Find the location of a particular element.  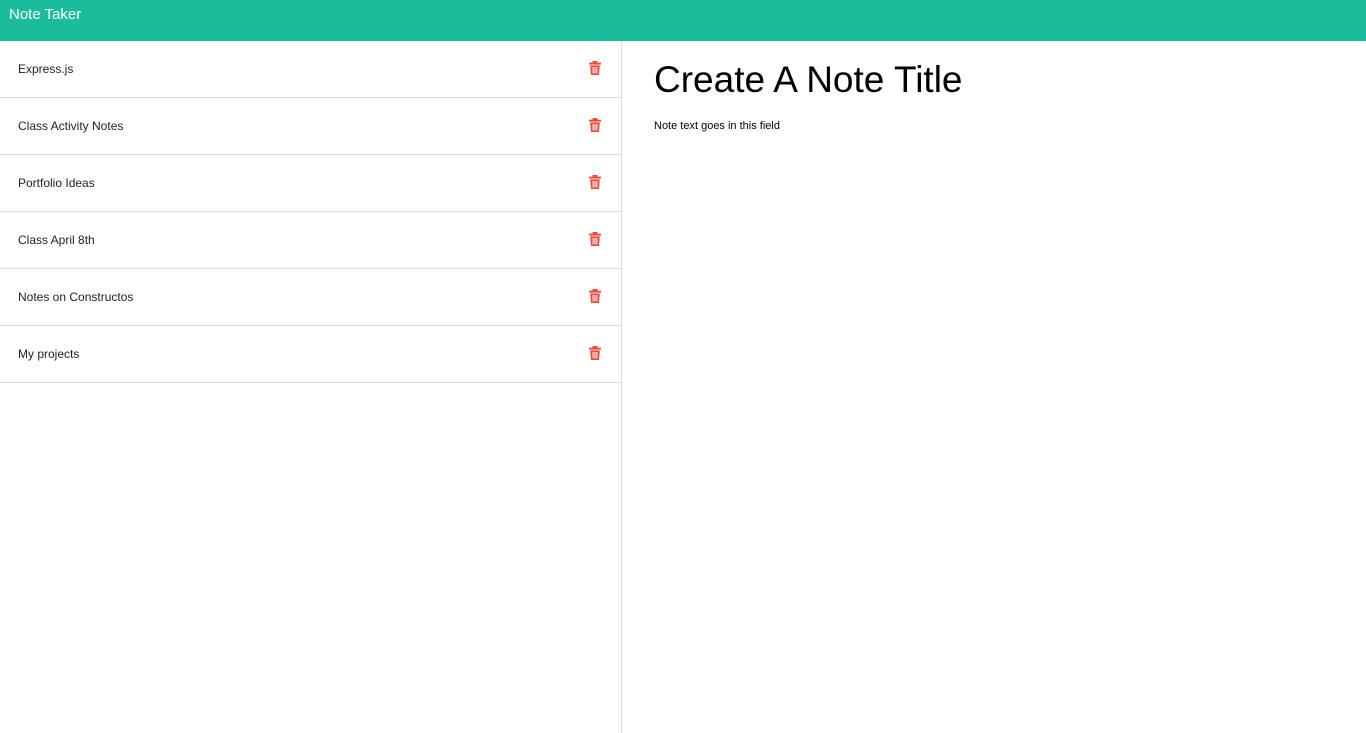

note-list-item-title: Portfolio Ideas is located at coordinates (56, 183).